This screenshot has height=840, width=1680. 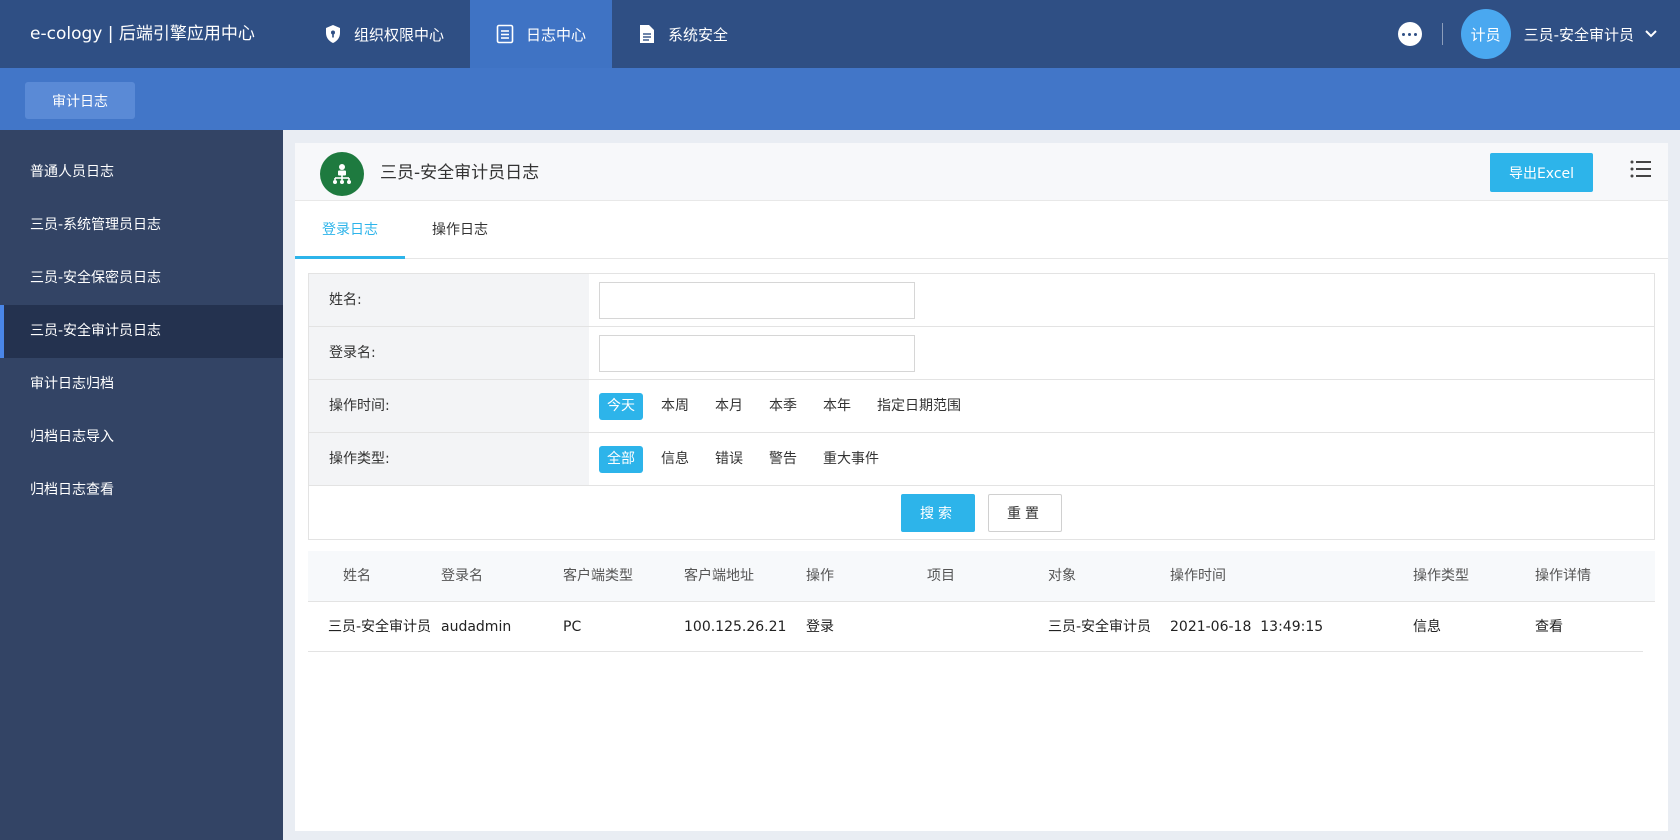 I want to click on sidebar-item-auditor-log: 三员-安全审计员日志, so click(x=141, y=331).